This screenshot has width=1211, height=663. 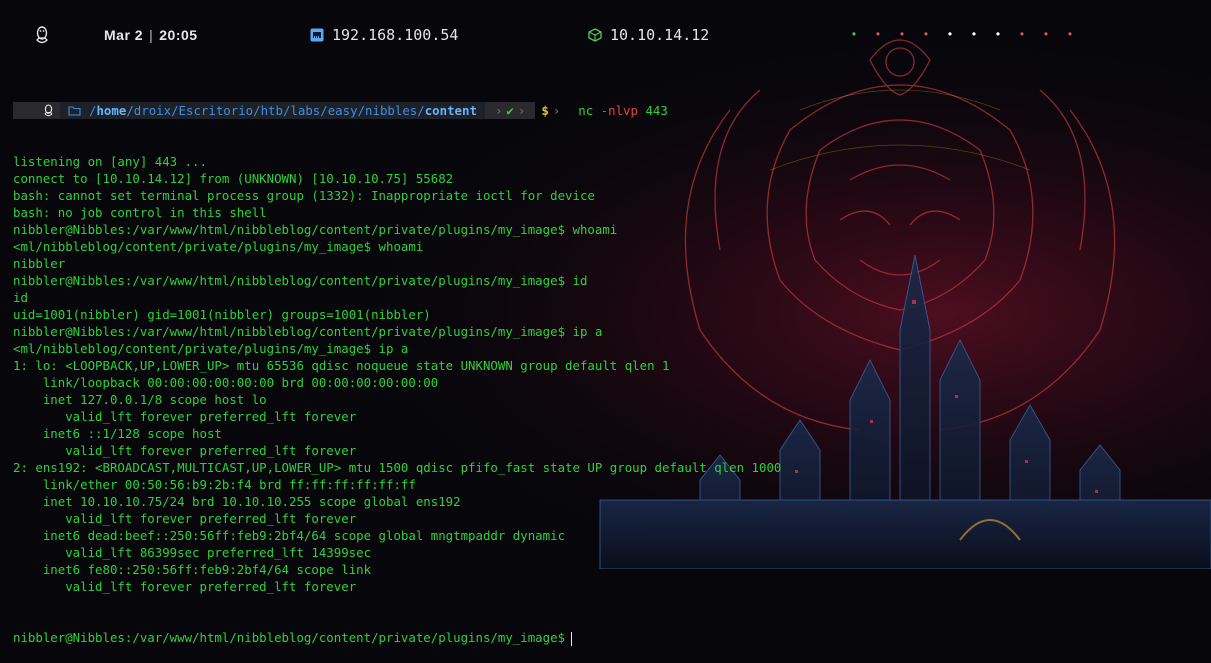 I want to click on target-ip-text: 192.168.100.54, so click(x=395, y=35).